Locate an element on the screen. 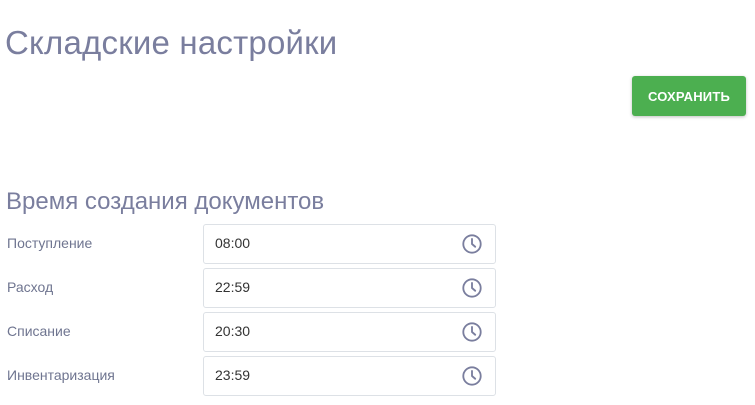 The width and height of the screenshot is (755, 405). inventory-time-input: 23:59 is located at coordinates (349, 376).